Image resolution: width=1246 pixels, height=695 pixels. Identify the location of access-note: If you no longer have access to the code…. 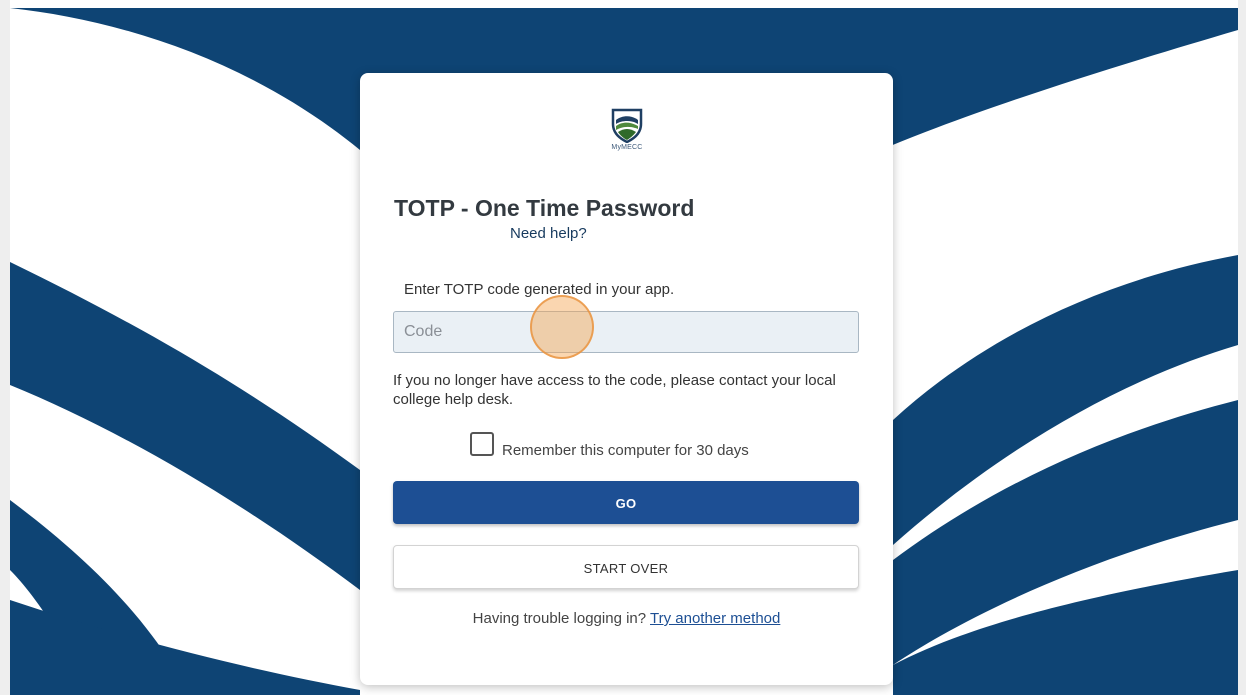
(614, 390).